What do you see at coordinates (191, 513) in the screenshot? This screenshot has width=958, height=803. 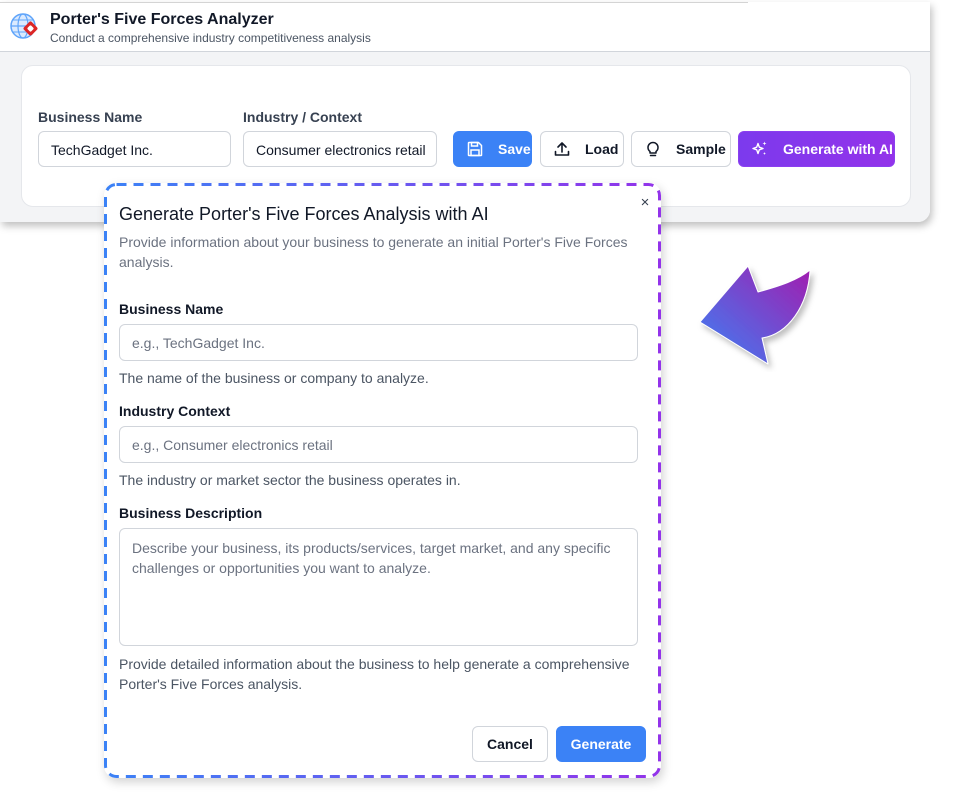 I see `business-description-field-label: Business Description` at bounding box center [191, 513].